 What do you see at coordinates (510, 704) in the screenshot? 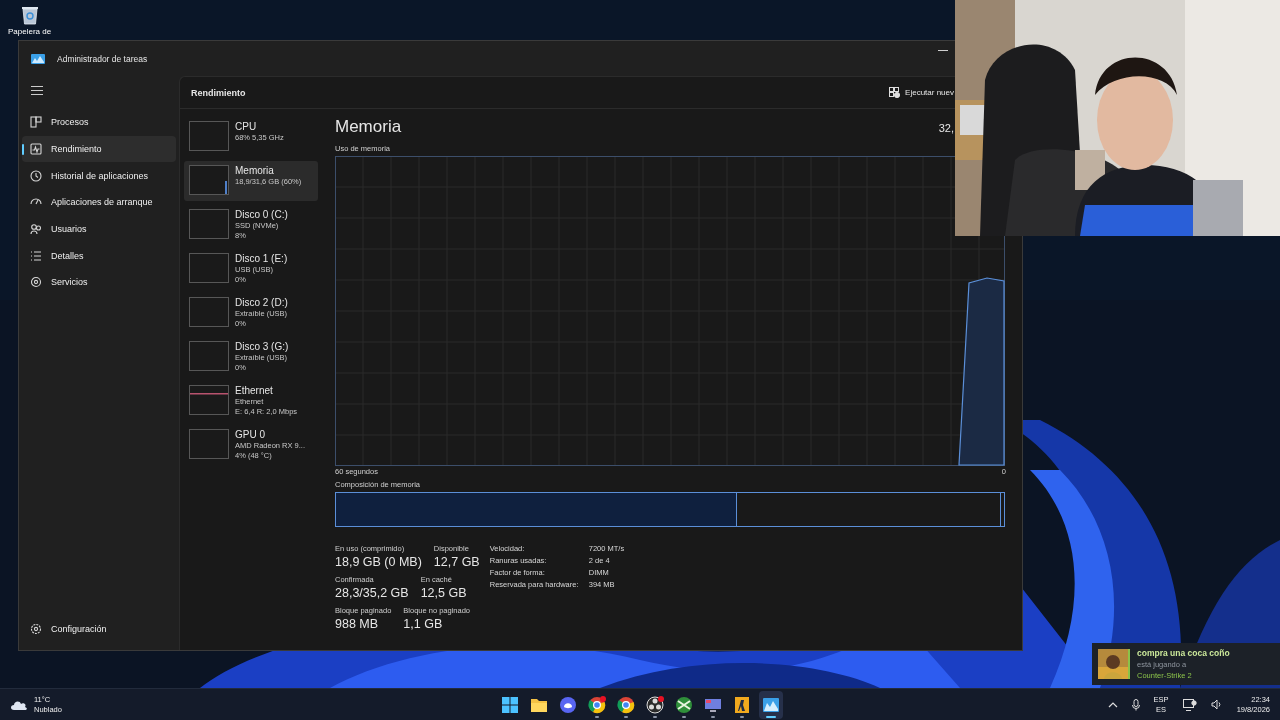
I see `windows-icon` at bounding box center [510, 704].